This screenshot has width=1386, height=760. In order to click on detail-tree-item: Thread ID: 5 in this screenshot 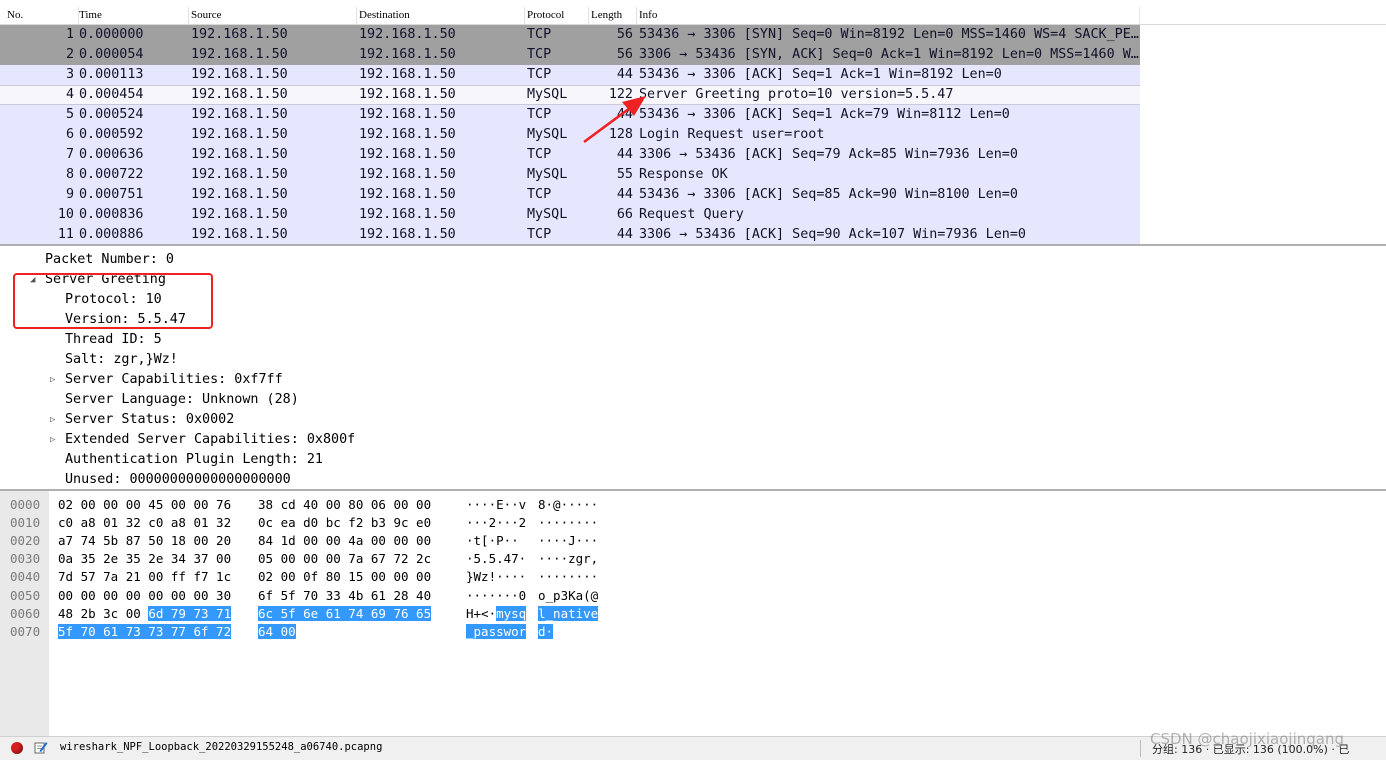, I will do `click(113, 340)`.